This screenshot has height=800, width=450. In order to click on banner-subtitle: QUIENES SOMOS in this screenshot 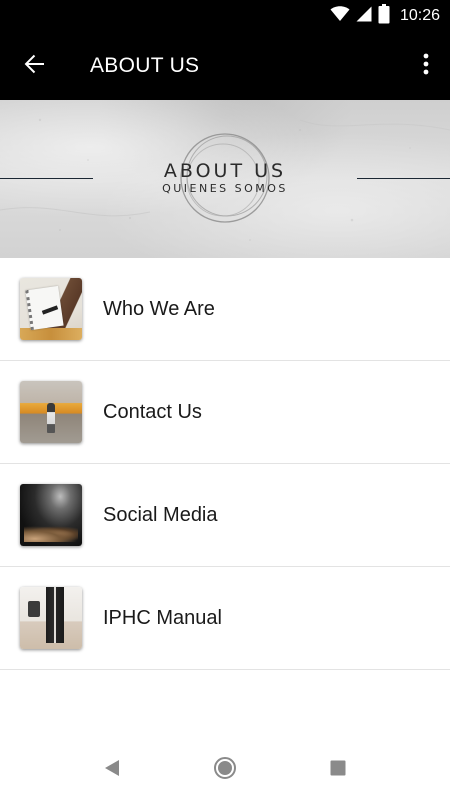, I will do `click(225, 188)`.